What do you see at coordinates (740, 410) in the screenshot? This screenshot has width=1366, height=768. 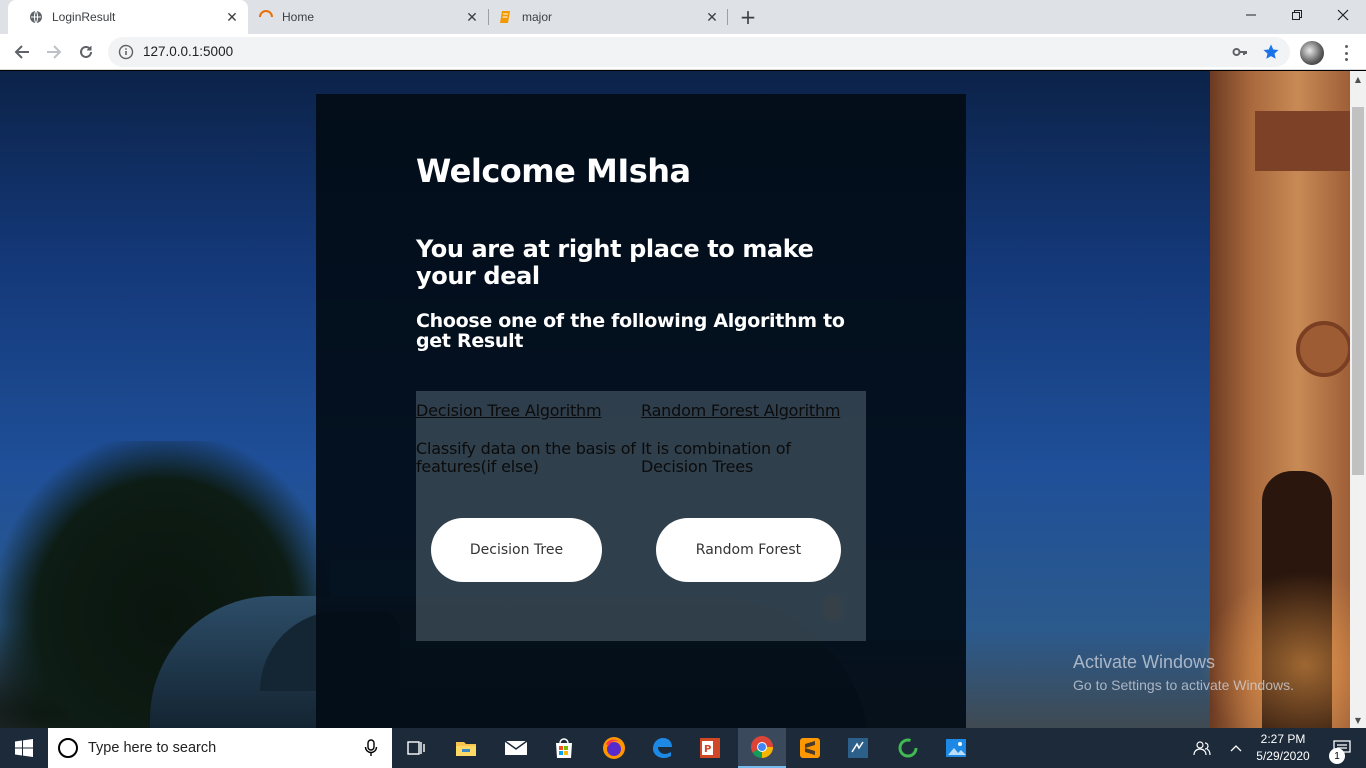 I see `random-forest-link: Random Forest Algorithm` at bounding box center [740, 410].